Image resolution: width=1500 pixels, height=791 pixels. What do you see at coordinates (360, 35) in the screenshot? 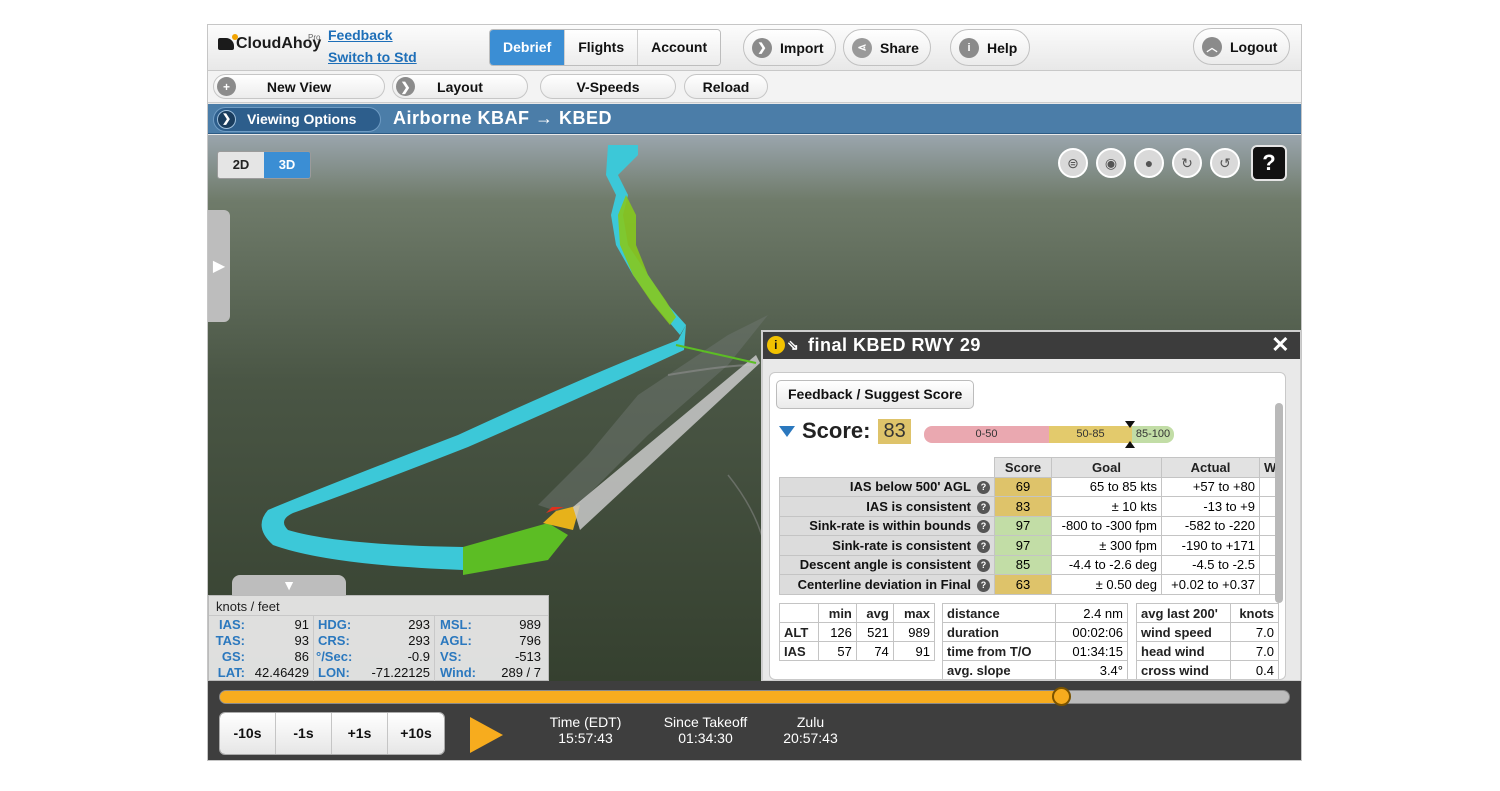
I see `feedback-link: Feedback` at bounding box center [360, 35].